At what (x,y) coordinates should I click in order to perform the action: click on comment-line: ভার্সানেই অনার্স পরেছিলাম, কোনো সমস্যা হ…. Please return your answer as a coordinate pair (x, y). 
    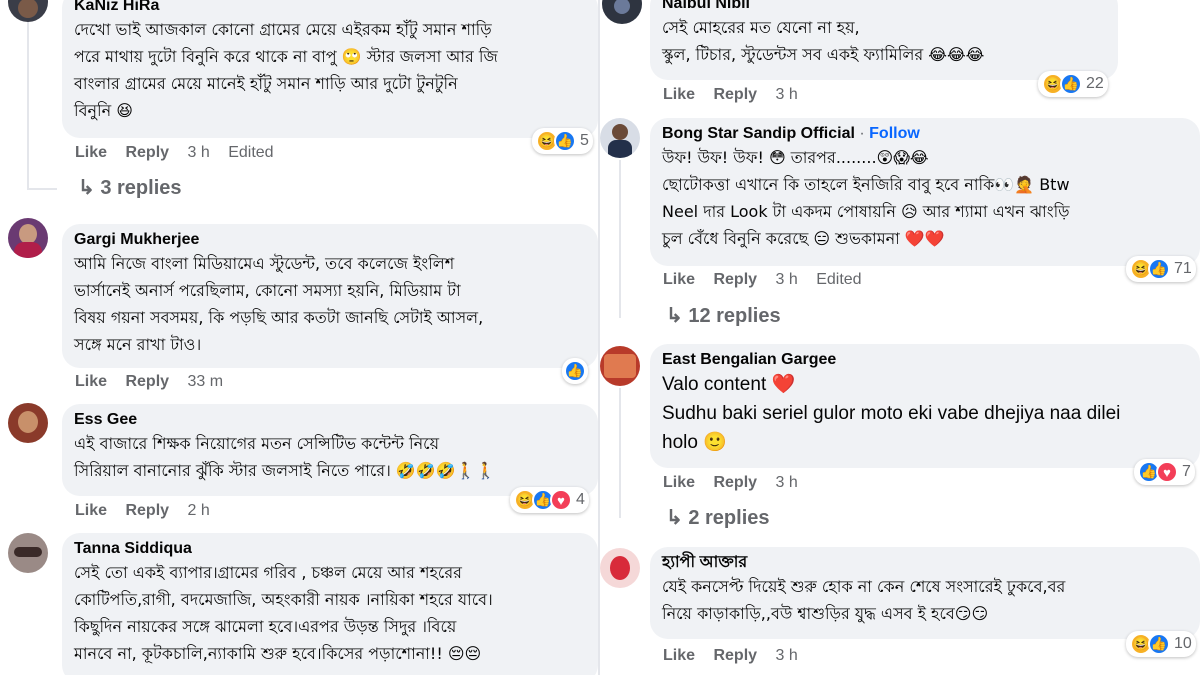
    Looking at the image, I should click on (267, 290).